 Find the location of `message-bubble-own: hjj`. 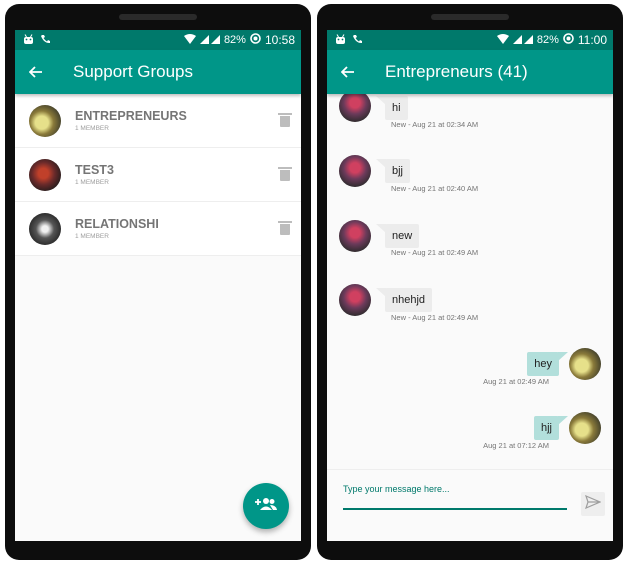

message-bubble-own: hjj is located at coordinates (551, 428).